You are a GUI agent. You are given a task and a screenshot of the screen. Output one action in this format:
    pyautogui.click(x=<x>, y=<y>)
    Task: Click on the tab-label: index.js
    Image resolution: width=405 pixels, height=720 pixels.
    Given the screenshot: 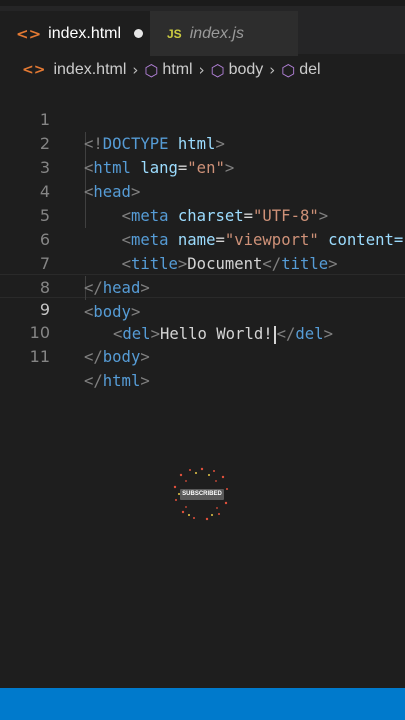 What is the action you would take?
    pyautogui.click(x=216, y=33)
    